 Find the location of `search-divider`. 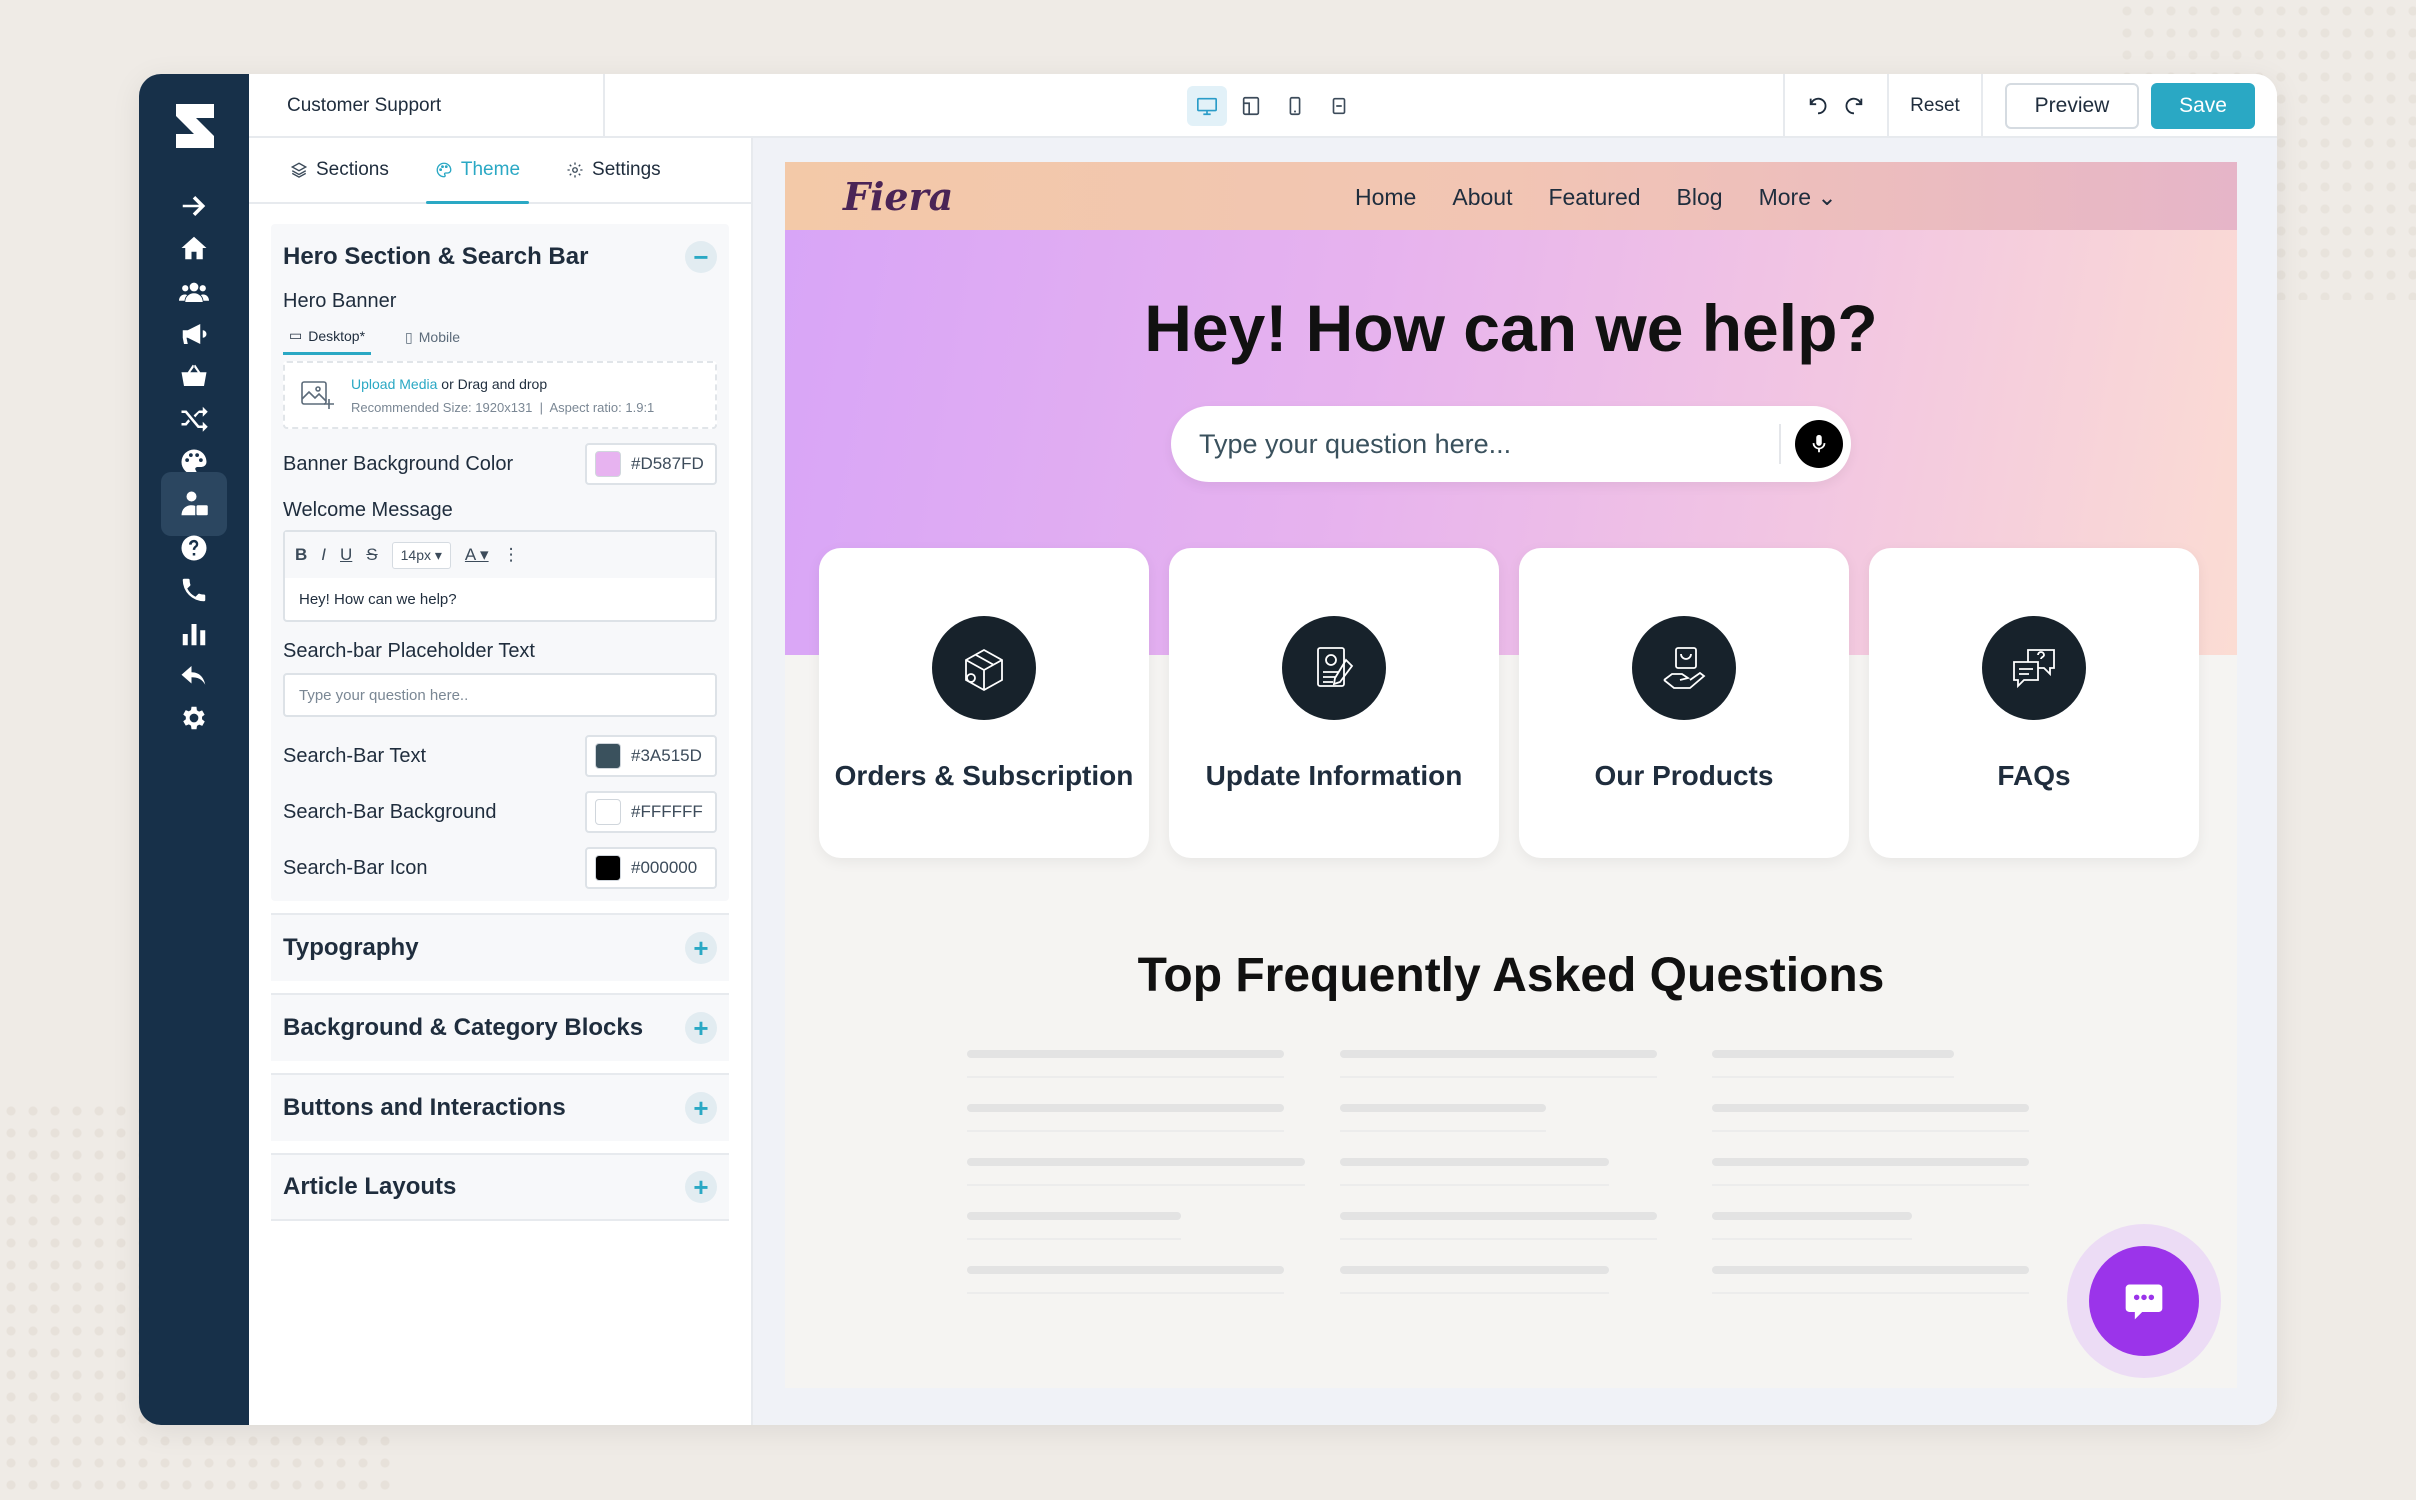

search-divider is located at coordinates (1780, 444).